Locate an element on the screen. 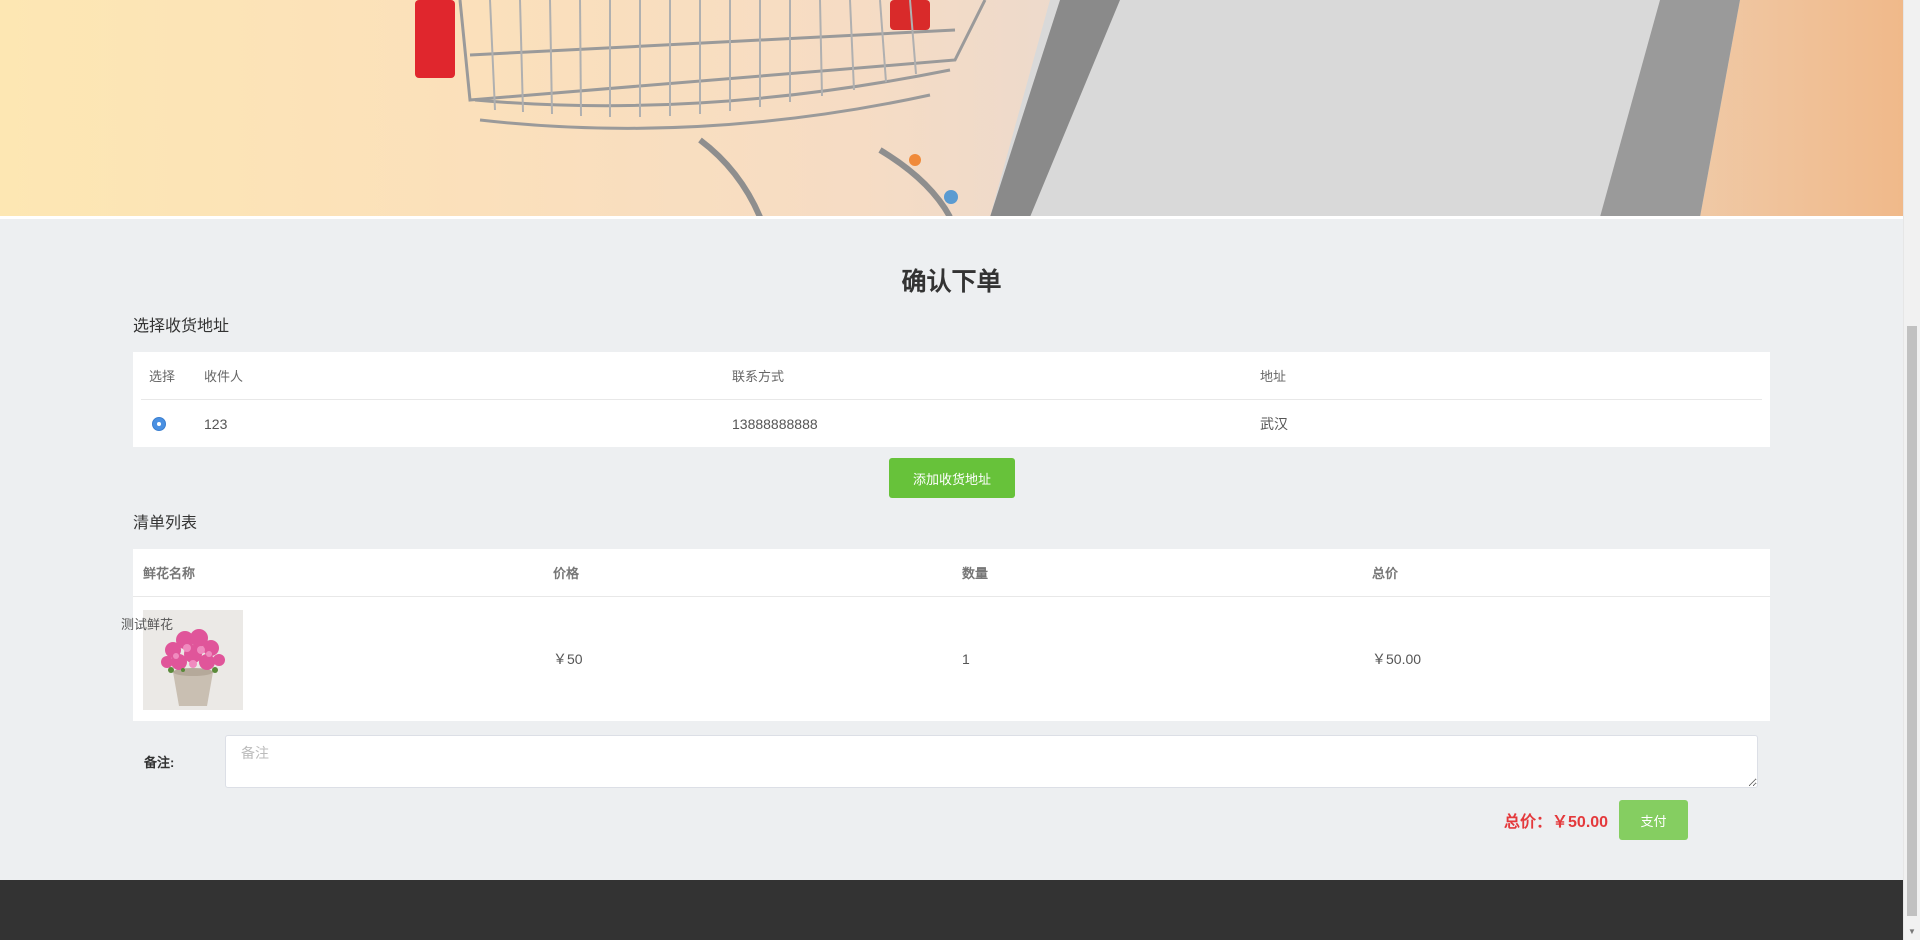 The image size is (1920, 940). total-label: 总价： is located at coordinates (1528, 822).